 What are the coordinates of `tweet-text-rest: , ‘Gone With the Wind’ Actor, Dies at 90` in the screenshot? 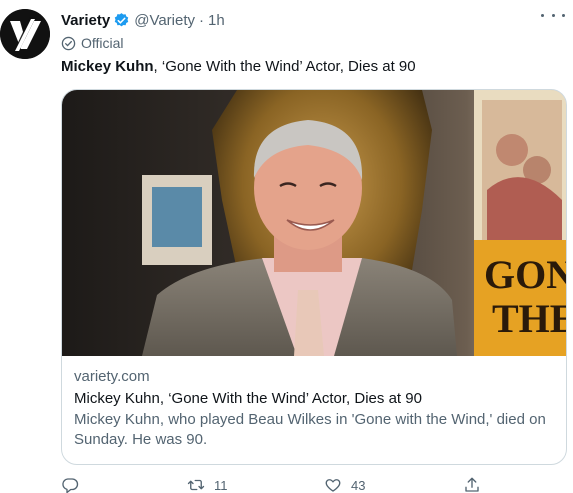 It's located at (284, 66).